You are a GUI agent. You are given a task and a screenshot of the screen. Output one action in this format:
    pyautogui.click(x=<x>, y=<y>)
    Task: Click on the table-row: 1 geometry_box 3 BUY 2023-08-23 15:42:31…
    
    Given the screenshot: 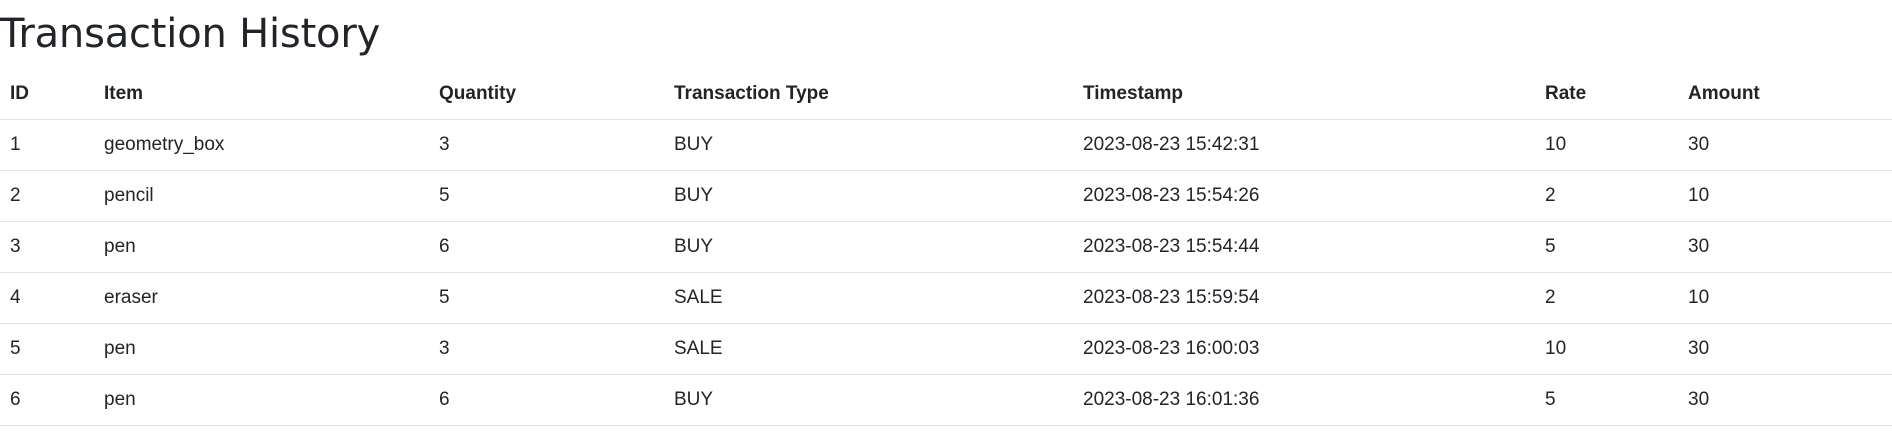 What is the action you would take?
    pyautogui.click(x=946, y=145)
    